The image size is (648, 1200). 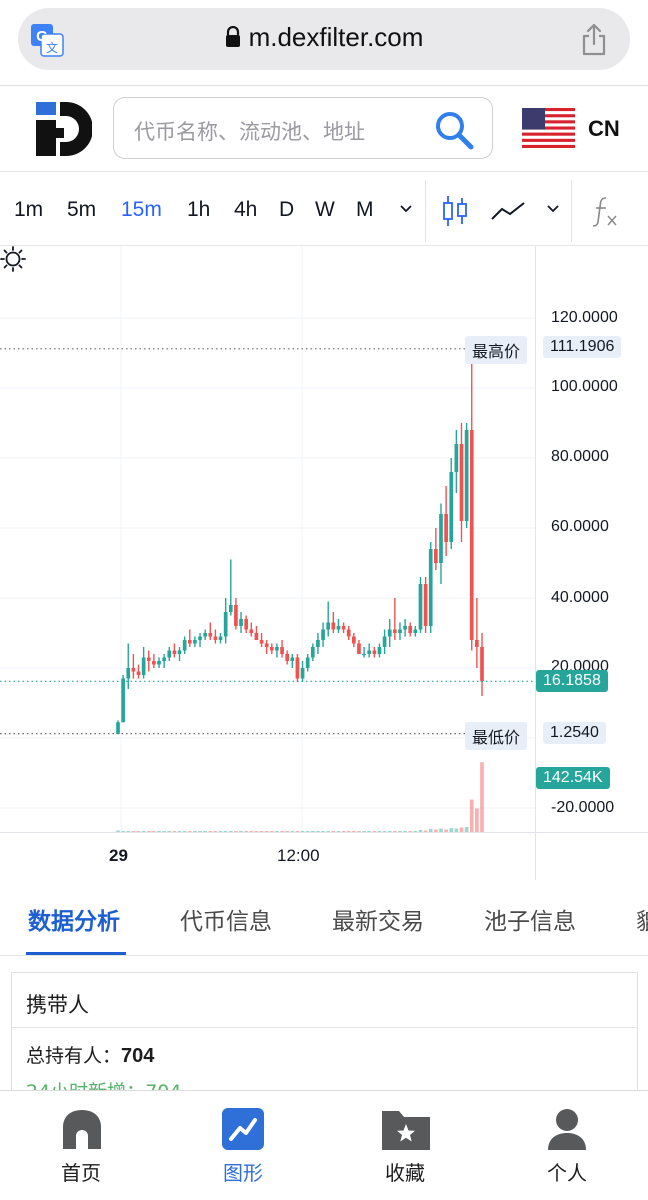 I want to click on search-icon, so click(x=454, y=130).